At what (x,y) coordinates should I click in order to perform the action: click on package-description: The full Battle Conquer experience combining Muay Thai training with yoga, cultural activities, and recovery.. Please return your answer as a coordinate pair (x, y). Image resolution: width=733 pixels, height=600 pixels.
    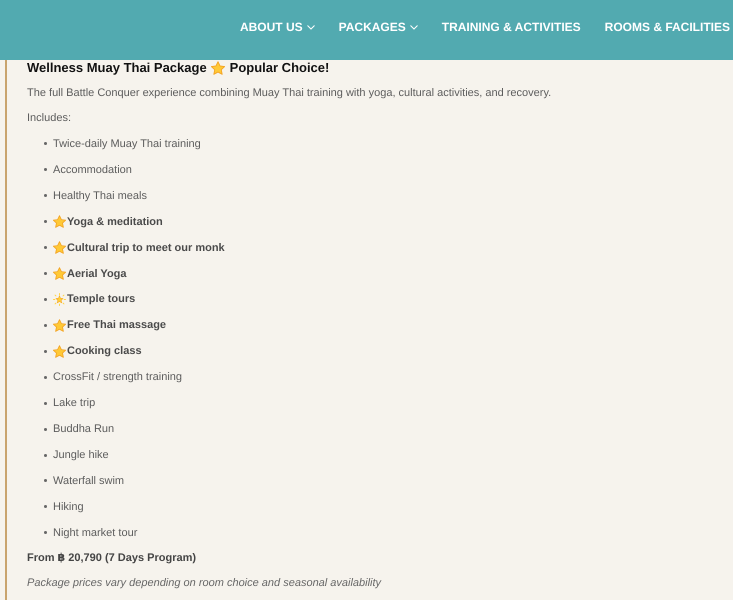
    Looking at the image, I should click on (289, 93).